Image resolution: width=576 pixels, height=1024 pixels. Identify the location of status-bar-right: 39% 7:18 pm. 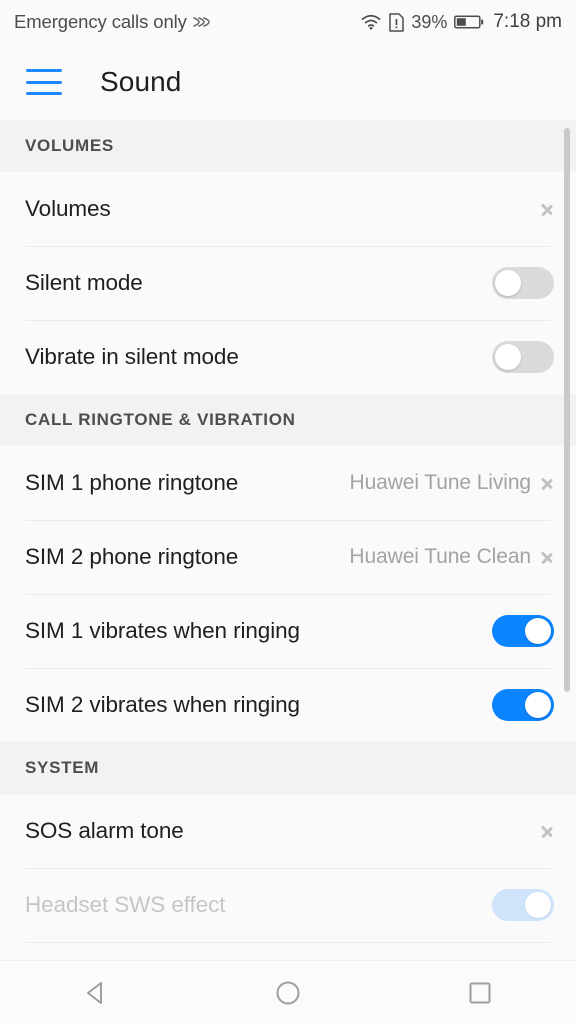
(461, 22).